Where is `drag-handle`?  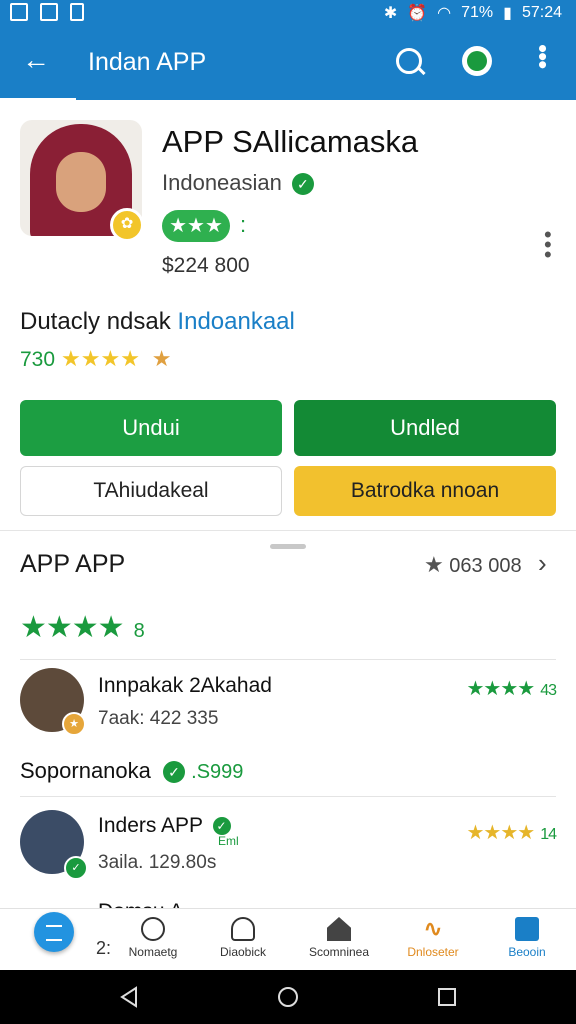
drag-handle is located at coordinates (288, 546).